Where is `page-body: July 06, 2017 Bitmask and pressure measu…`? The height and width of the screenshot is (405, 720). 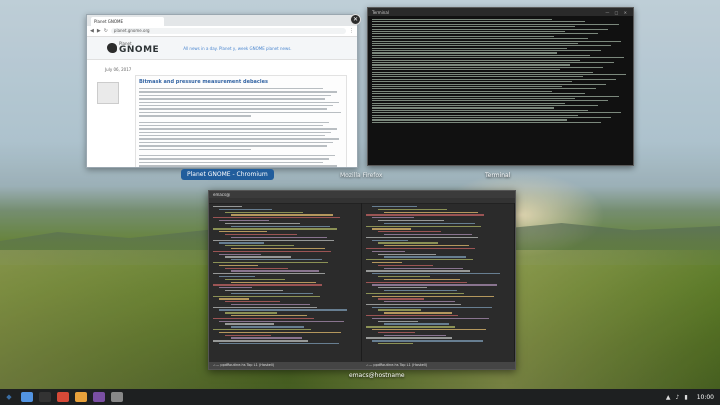
page-body: July 06, 2017 Bitmask and pressure measu… is located at coordinates (222, 113).